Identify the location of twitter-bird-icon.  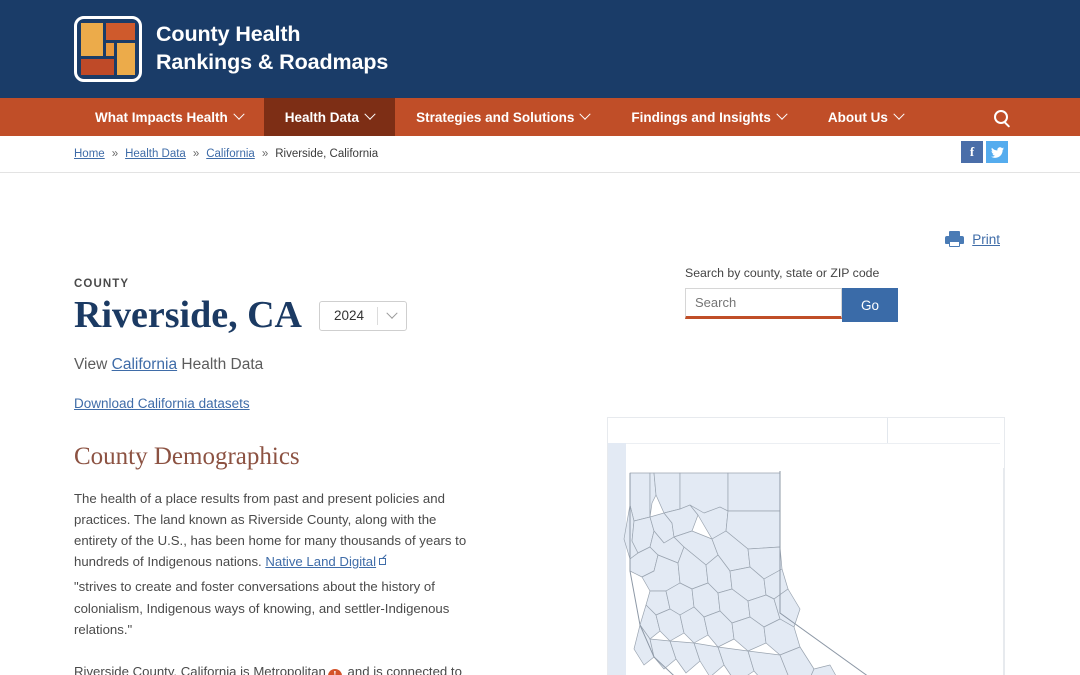
(997, 152).